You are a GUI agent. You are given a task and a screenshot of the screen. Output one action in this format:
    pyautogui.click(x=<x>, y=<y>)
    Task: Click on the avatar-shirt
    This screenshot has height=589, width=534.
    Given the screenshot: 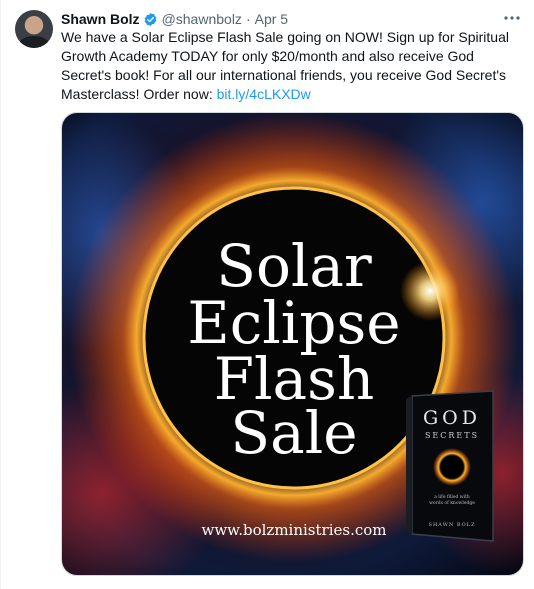 What is the action you would take?
    pyautogui.click(x=34, y=42)
    